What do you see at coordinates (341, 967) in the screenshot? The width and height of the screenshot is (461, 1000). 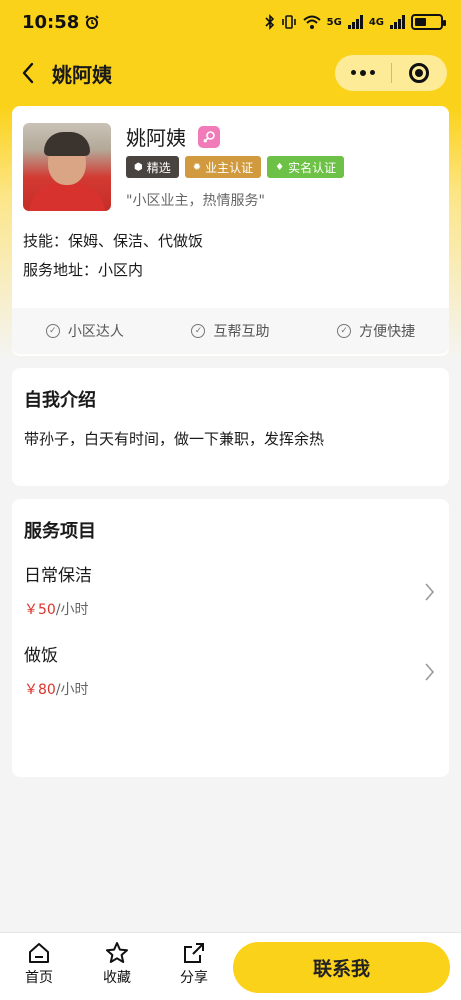 I see `contact-button: 联系我` at bounding box center [341, 967].